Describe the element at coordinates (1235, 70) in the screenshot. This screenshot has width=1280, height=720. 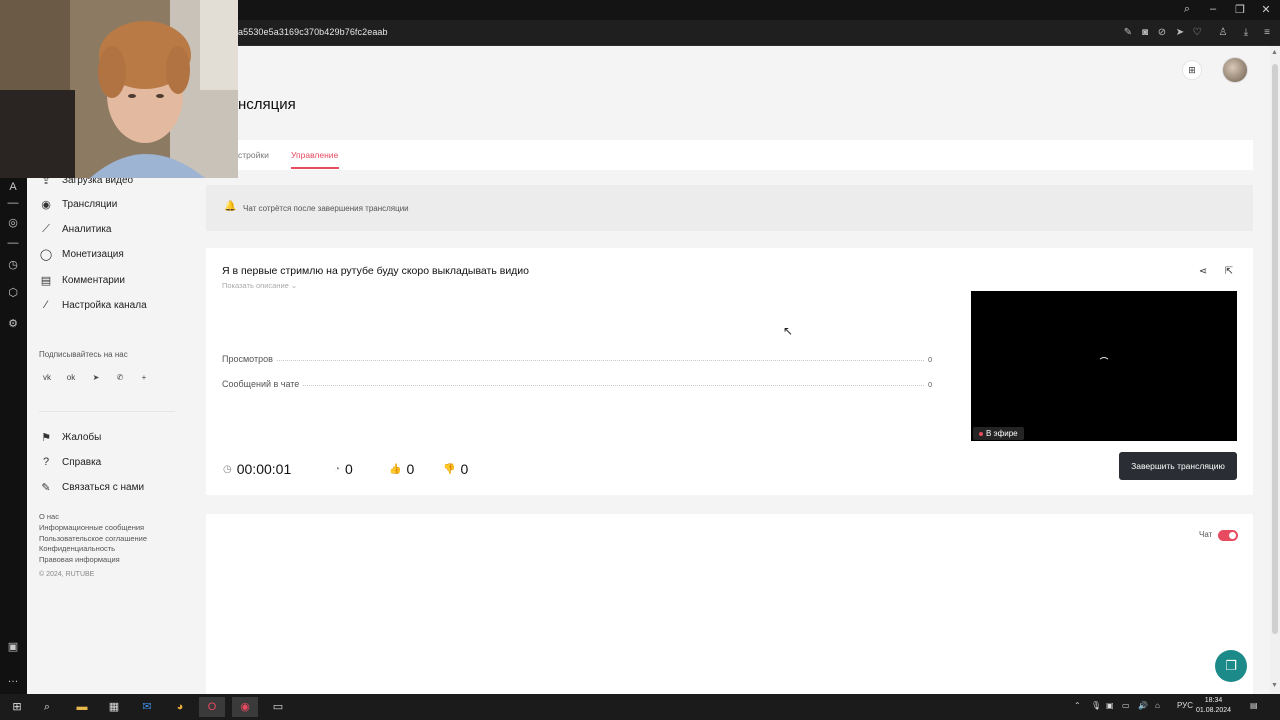
I see `avatar` at that location.